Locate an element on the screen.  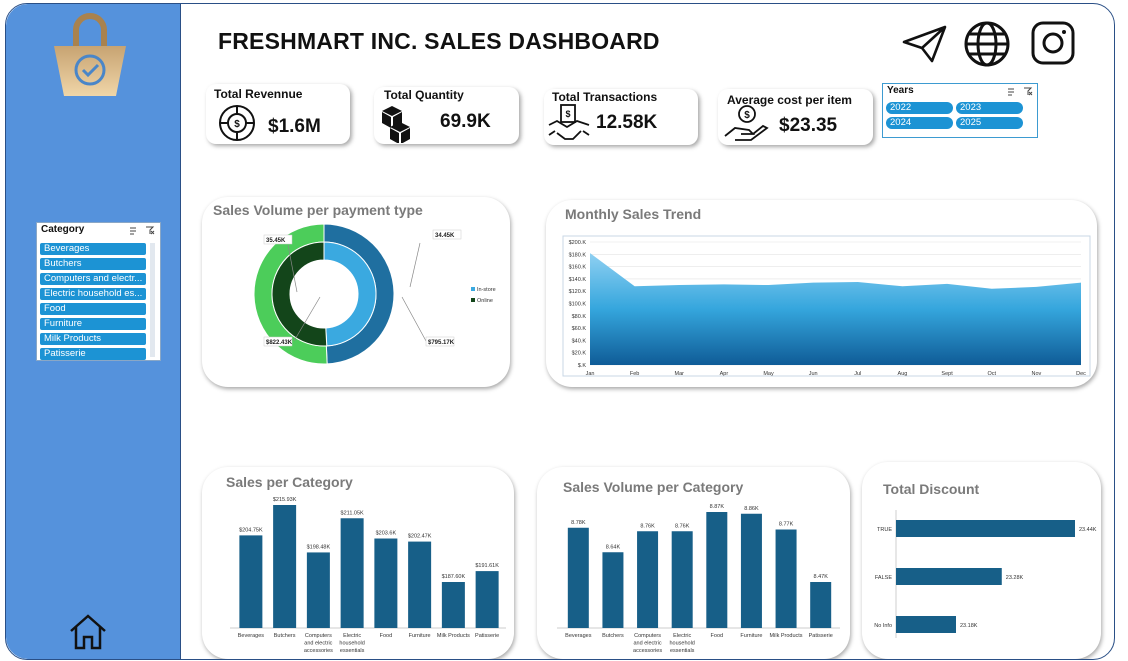
data-label: $211.05K is located at coordinates (352, 513).